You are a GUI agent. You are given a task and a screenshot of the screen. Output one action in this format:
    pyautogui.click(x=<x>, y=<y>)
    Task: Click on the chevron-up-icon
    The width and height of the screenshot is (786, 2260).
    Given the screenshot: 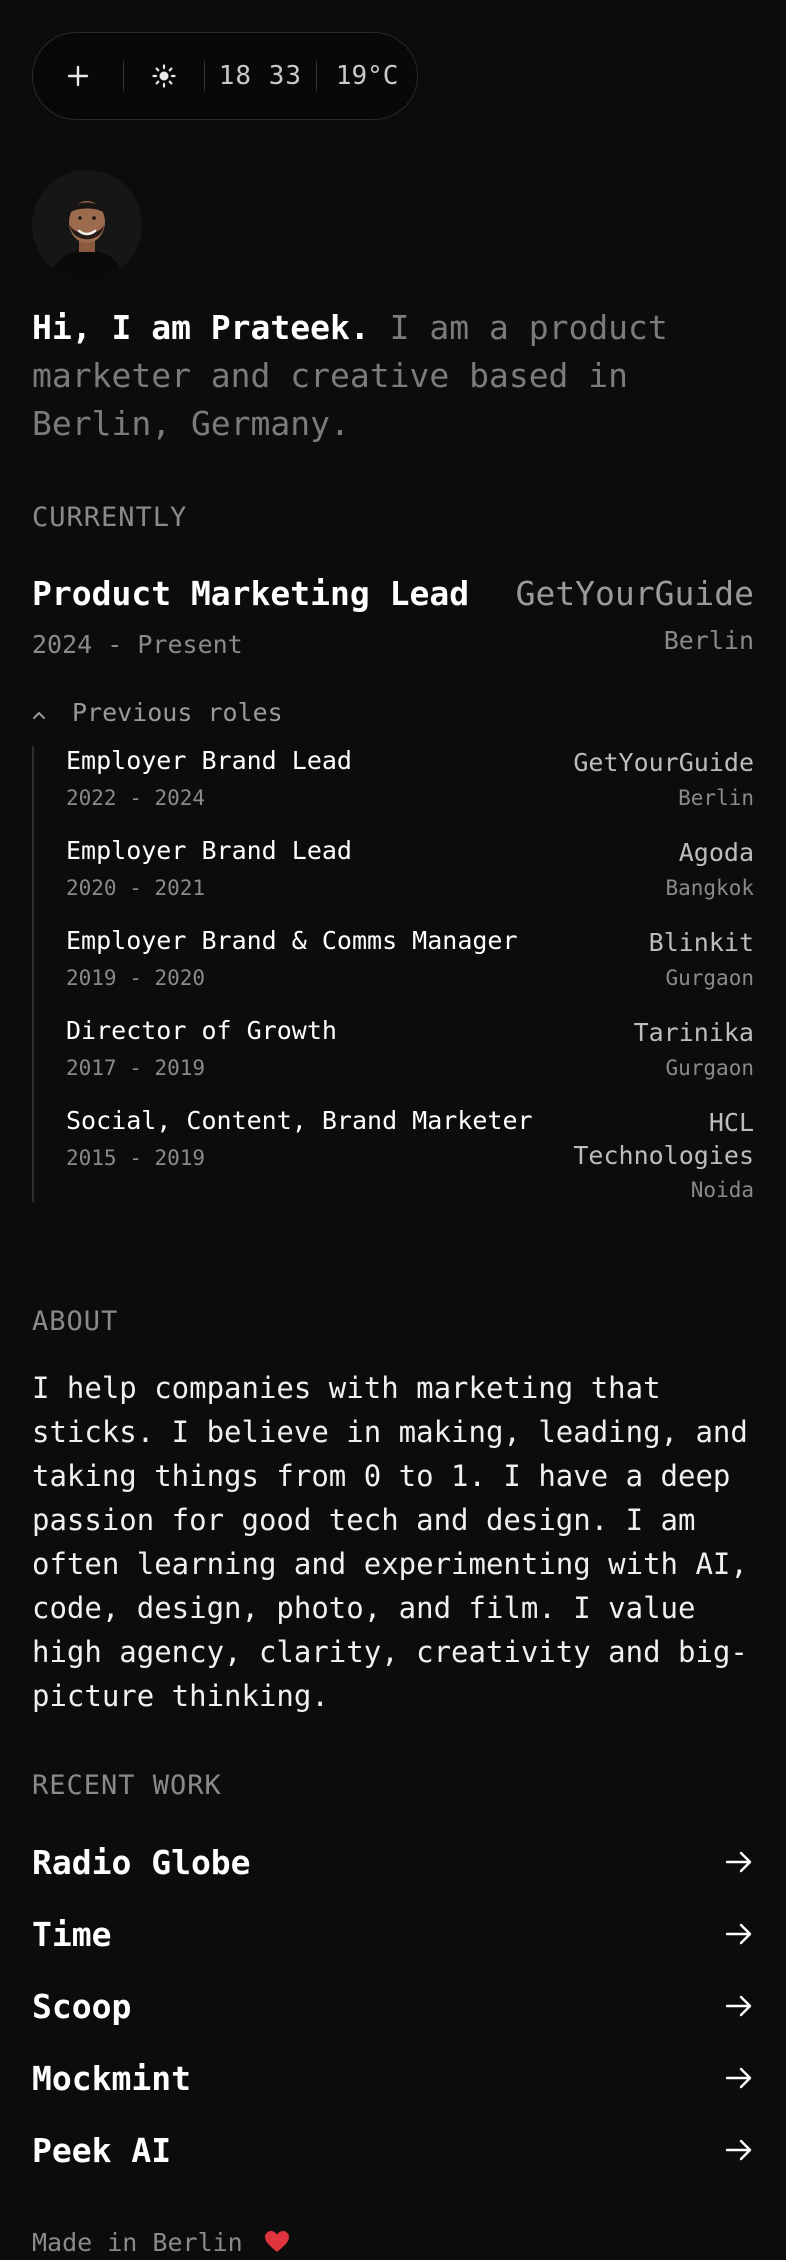 What is the action you would take?
    pyautogui.click(x=52, y=713)
    